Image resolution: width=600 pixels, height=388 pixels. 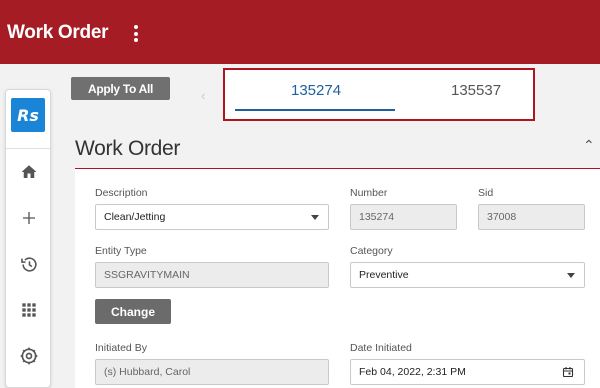 What do you see at coordinates (29, 264) in the screenshot?
I see `history-icon` at bounding box center [29, 264].